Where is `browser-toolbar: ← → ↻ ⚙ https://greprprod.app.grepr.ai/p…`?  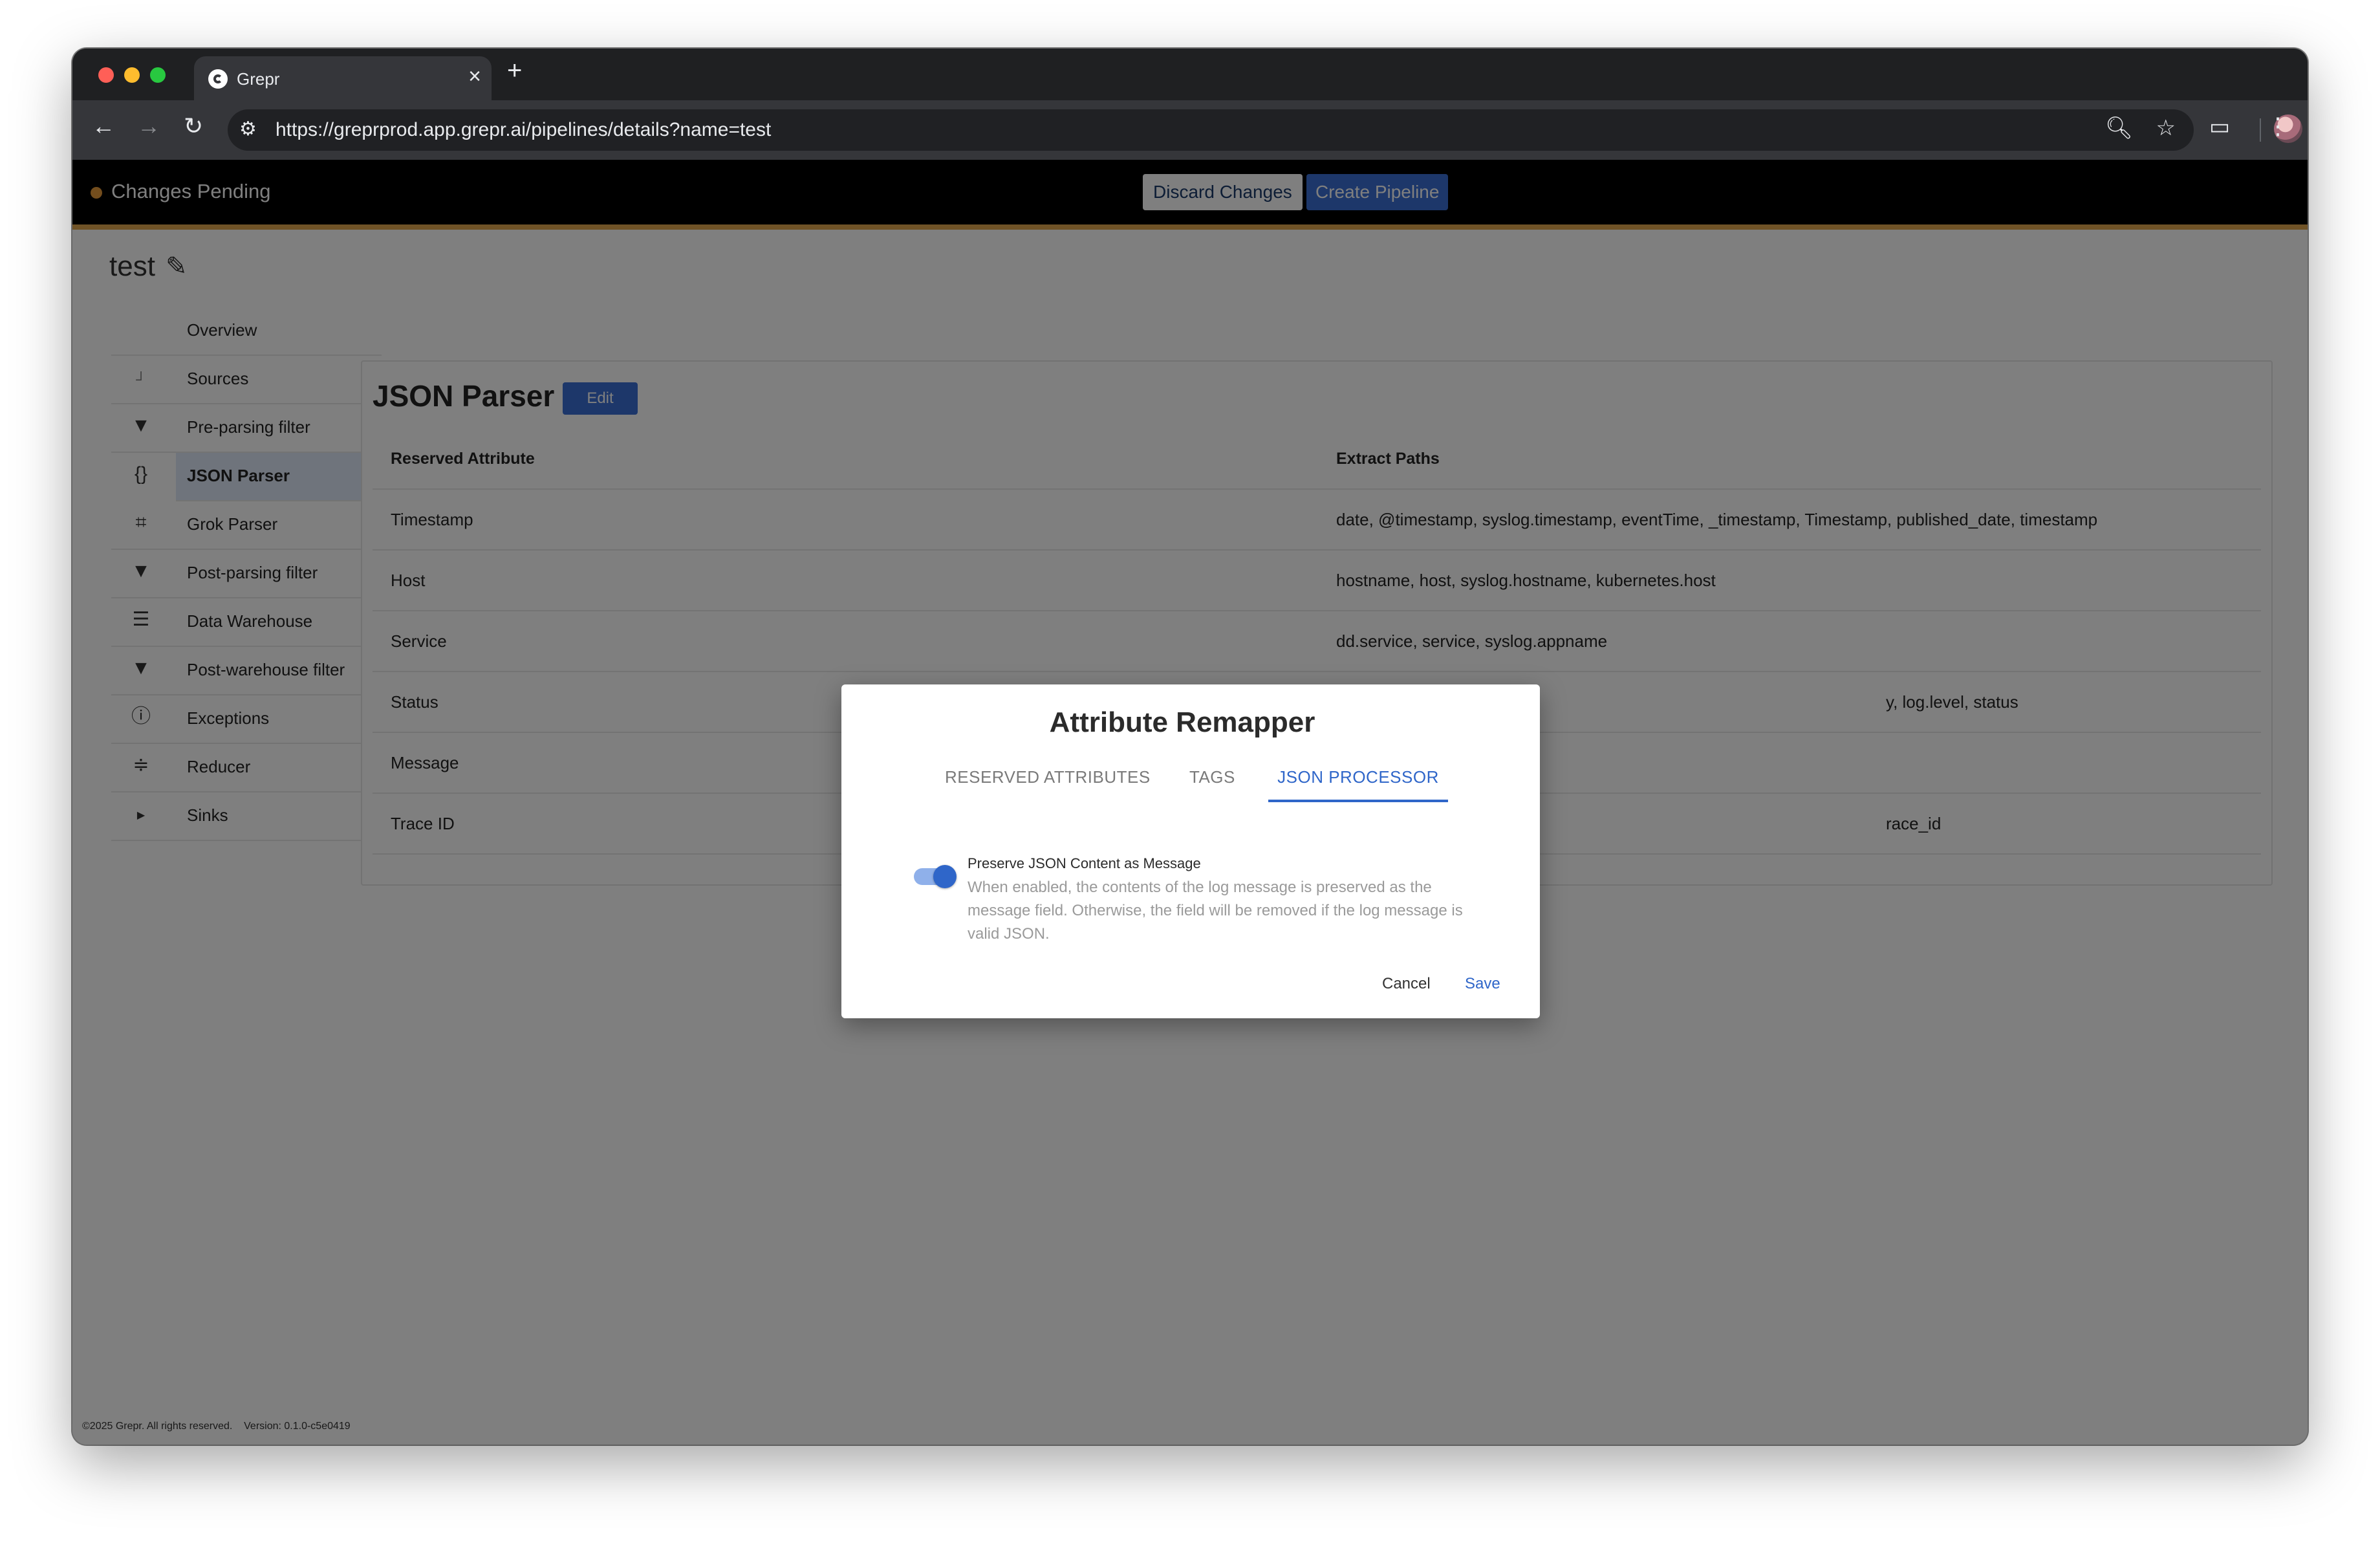 browser-toolbar: ← → ↻ ⚙ https://greprprod.app.grepr.ai/p… is located at coordinates (1190, 130).